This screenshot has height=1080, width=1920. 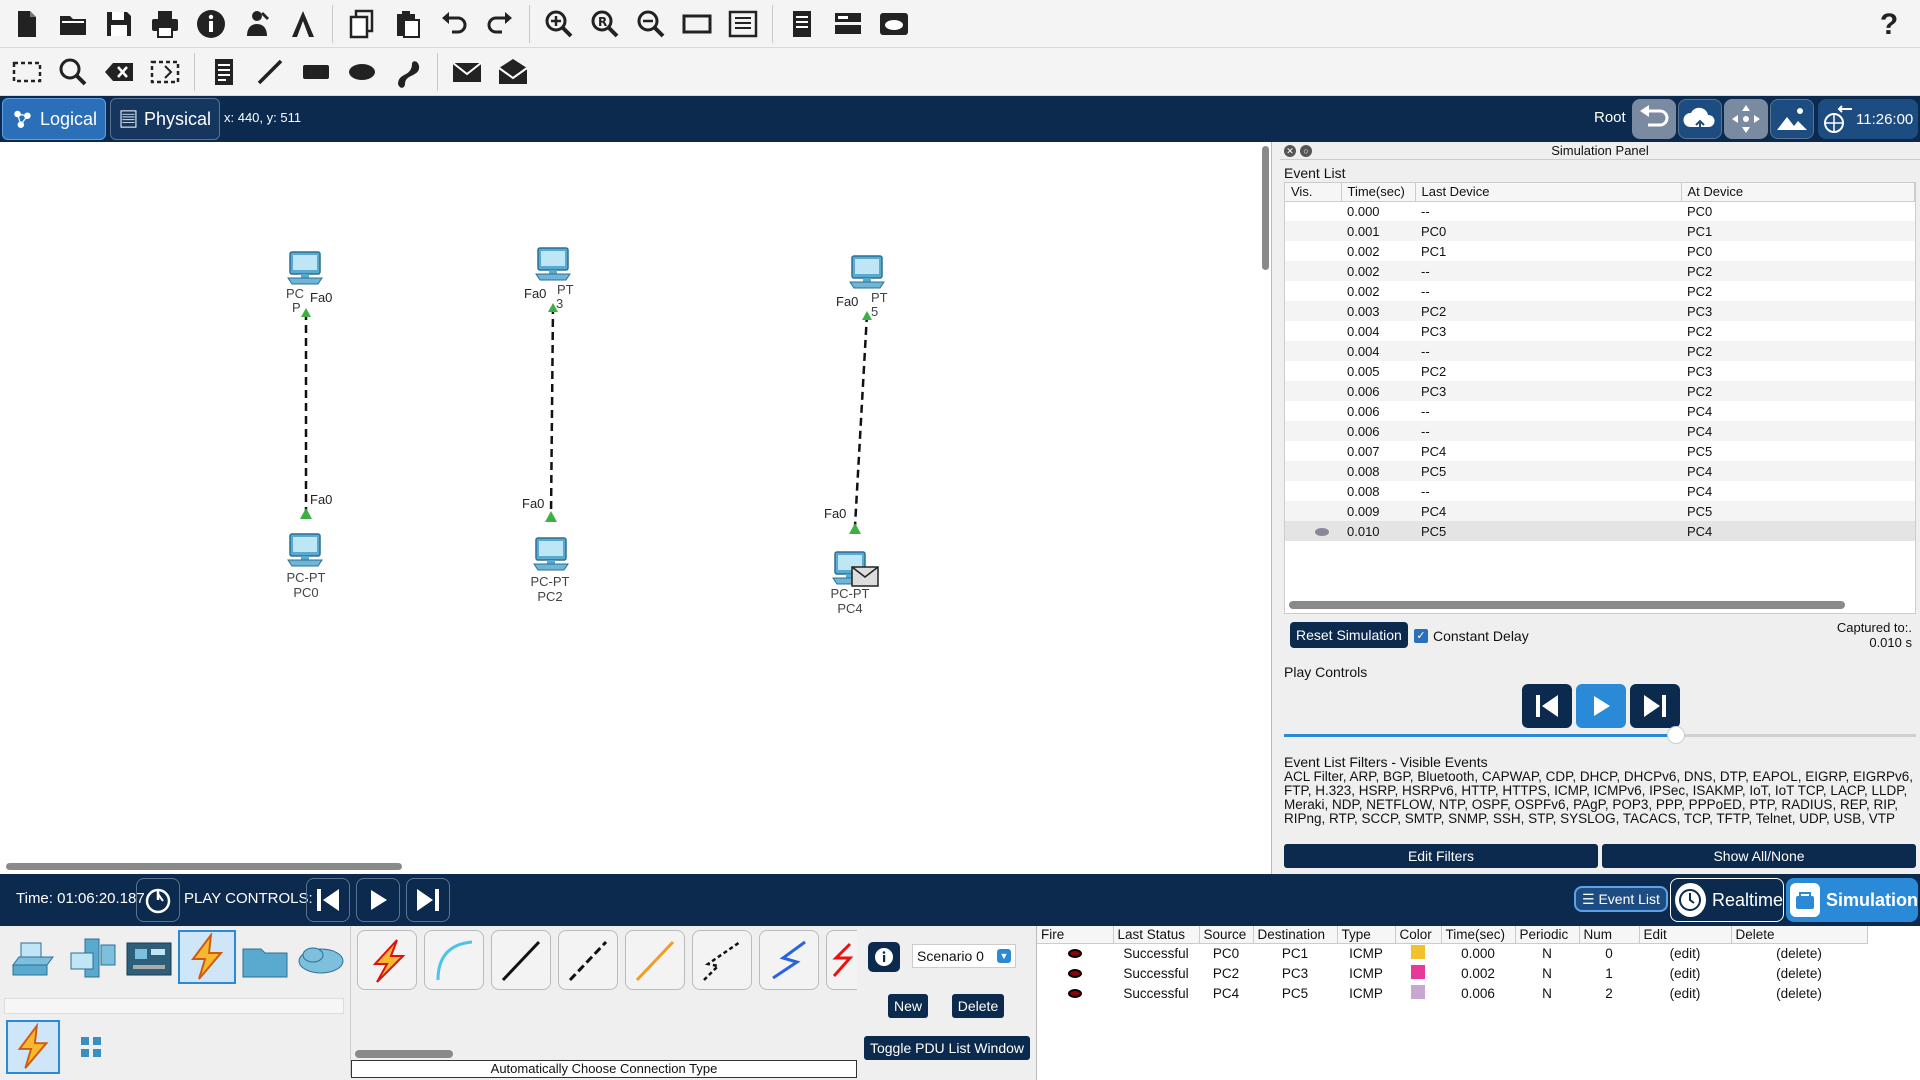 What do you see at coordinates (500, 24) in the screenshot?
I see `redo-icon` at bounding box center [500, 24].